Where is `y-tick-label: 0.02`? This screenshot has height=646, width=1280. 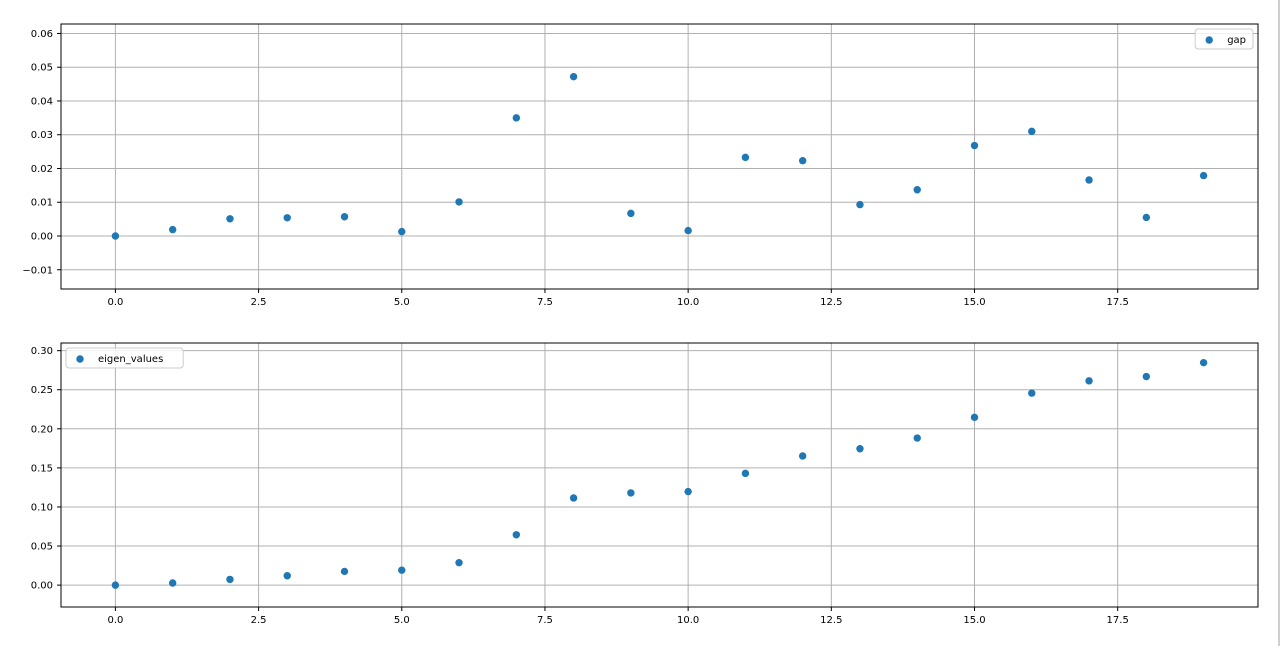
y-tick-label: 0.02 is located at coordinates (42, 169).